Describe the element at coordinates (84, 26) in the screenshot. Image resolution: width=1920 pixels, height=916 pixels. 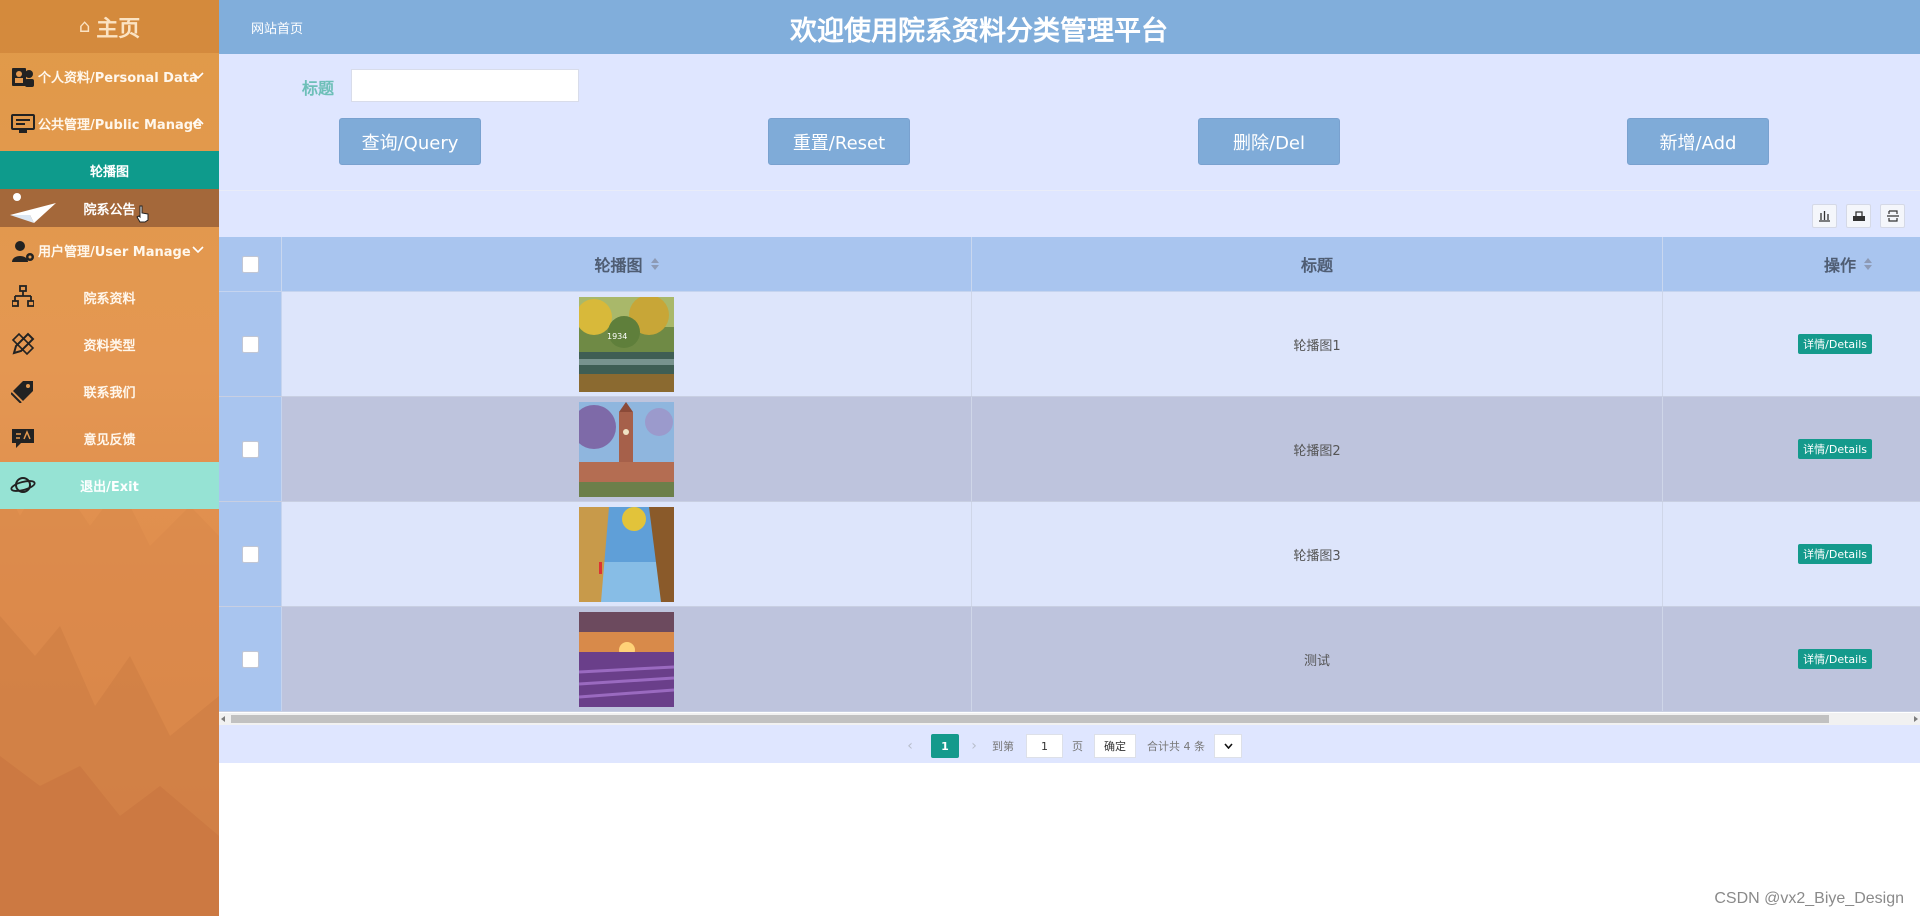
I see `home-icon: ⌂` at that location.